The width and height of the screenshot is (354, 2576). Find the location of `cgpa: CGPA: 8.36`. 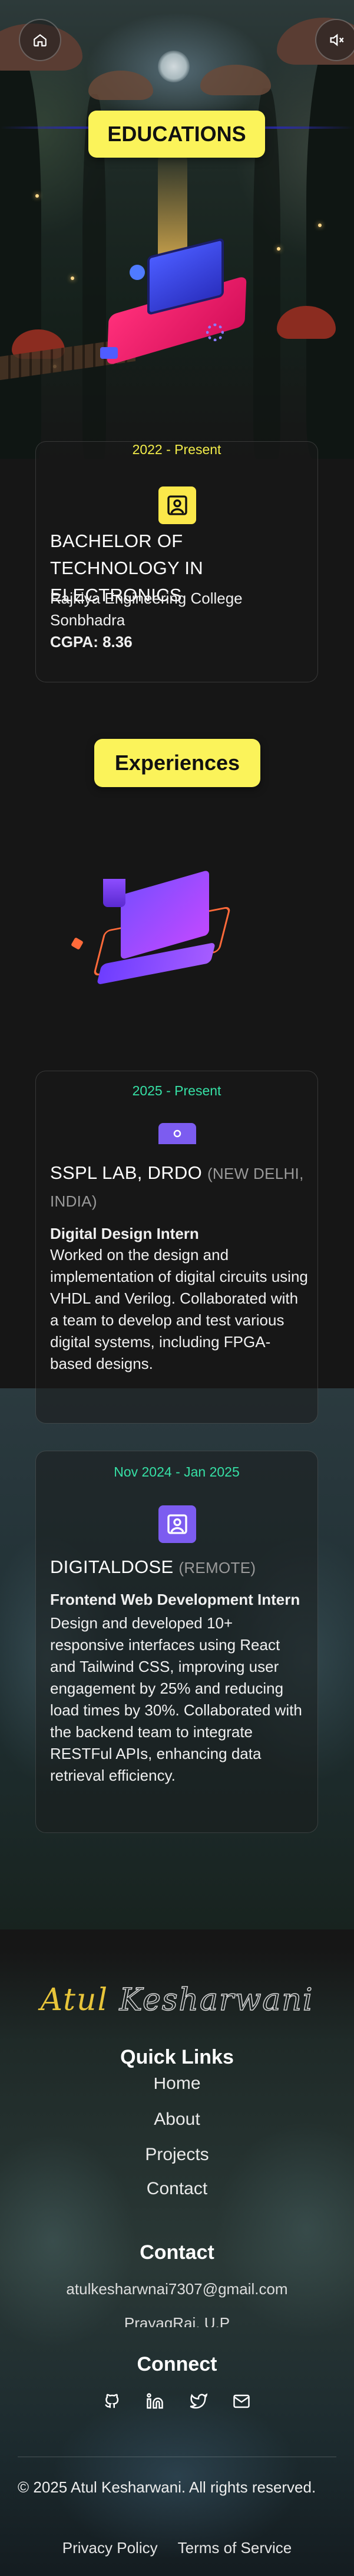

cgpa: CGPA: 8.36 is located at coordinates (92, 642).